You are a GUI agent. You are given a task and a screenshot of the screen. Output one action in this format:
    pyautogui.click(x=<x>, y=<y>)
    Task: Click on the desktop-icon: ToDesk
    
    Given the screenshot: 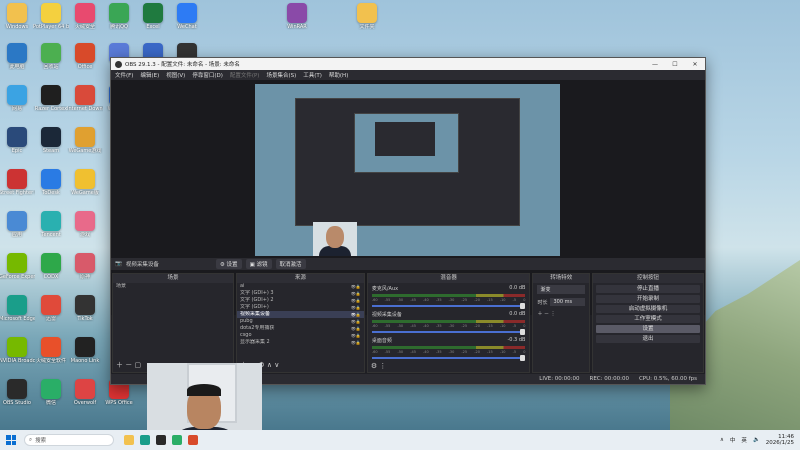 What is the action you would take?
    pyautogui.click(x=51, y=185)
    